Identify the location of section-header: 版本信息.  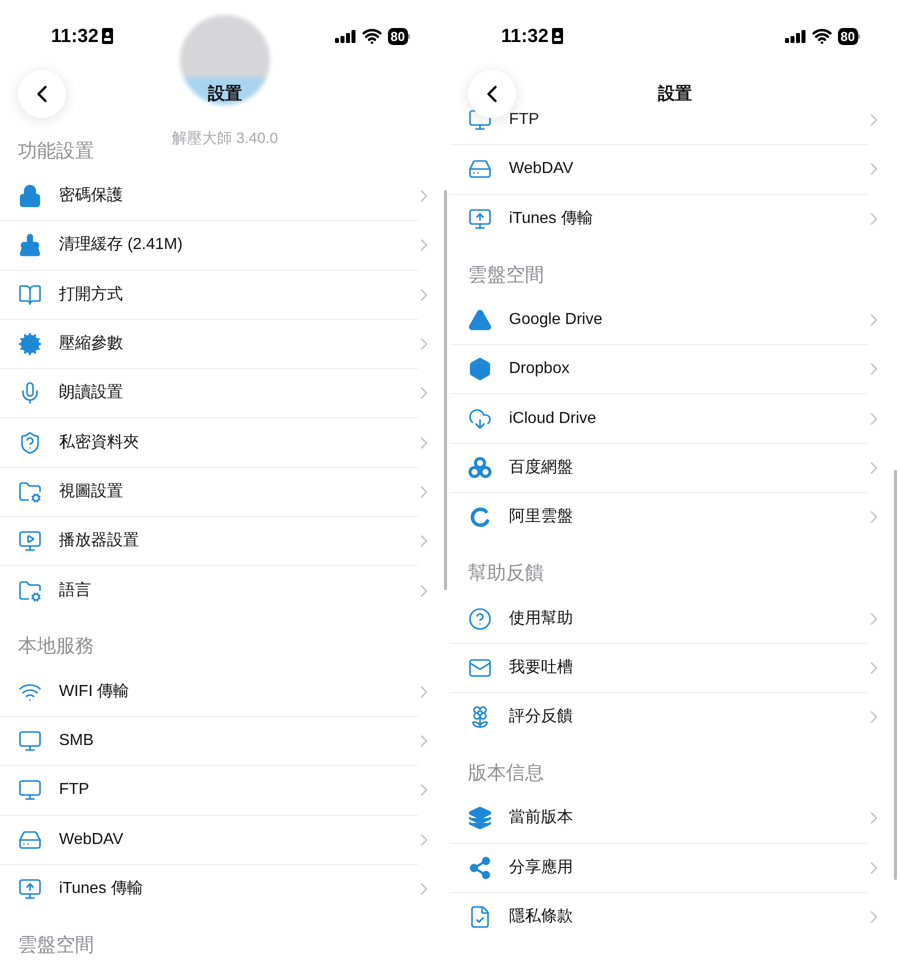
(506, 774).